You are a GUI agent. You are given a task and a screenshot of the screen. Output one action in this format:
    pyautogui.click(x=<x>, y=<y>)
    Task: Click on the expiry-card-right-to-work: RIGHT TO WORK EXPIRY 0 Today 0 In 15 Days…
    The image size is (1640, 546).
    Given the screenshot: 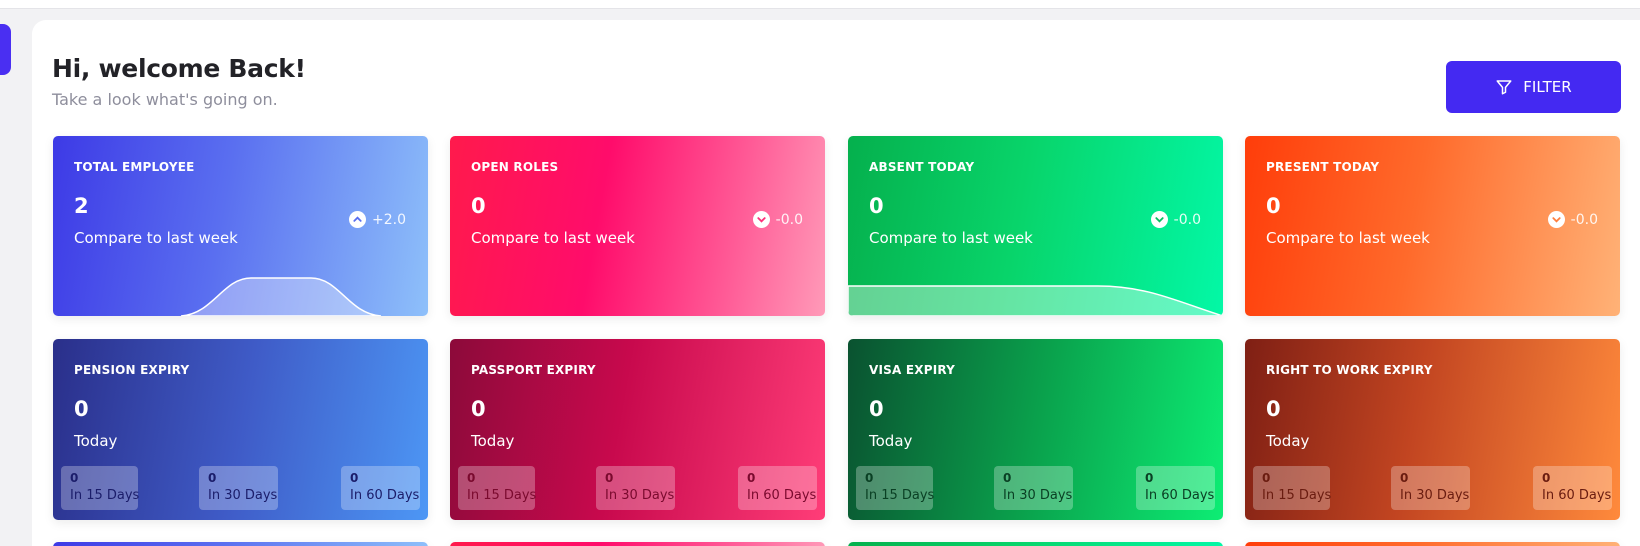 What is the action you would take?
    pyautogui.click(x=1432, y=429)
    